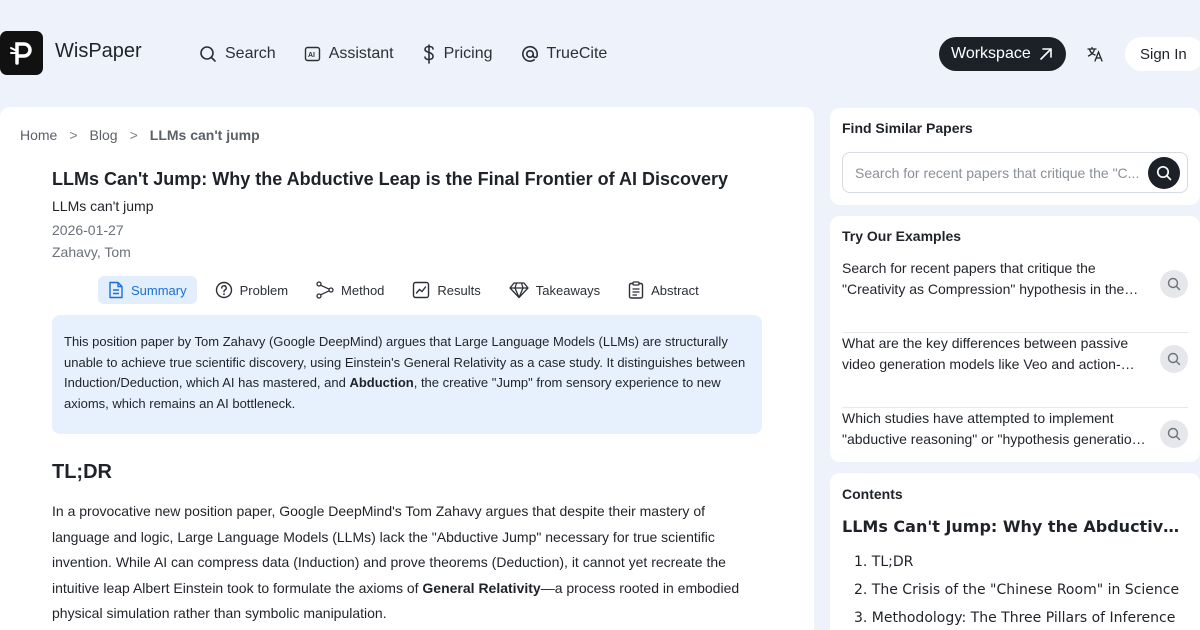 The width and height of the screenshot is (1200, 630). I want to click on tab-abstract: Abstract, so click(663, 290).